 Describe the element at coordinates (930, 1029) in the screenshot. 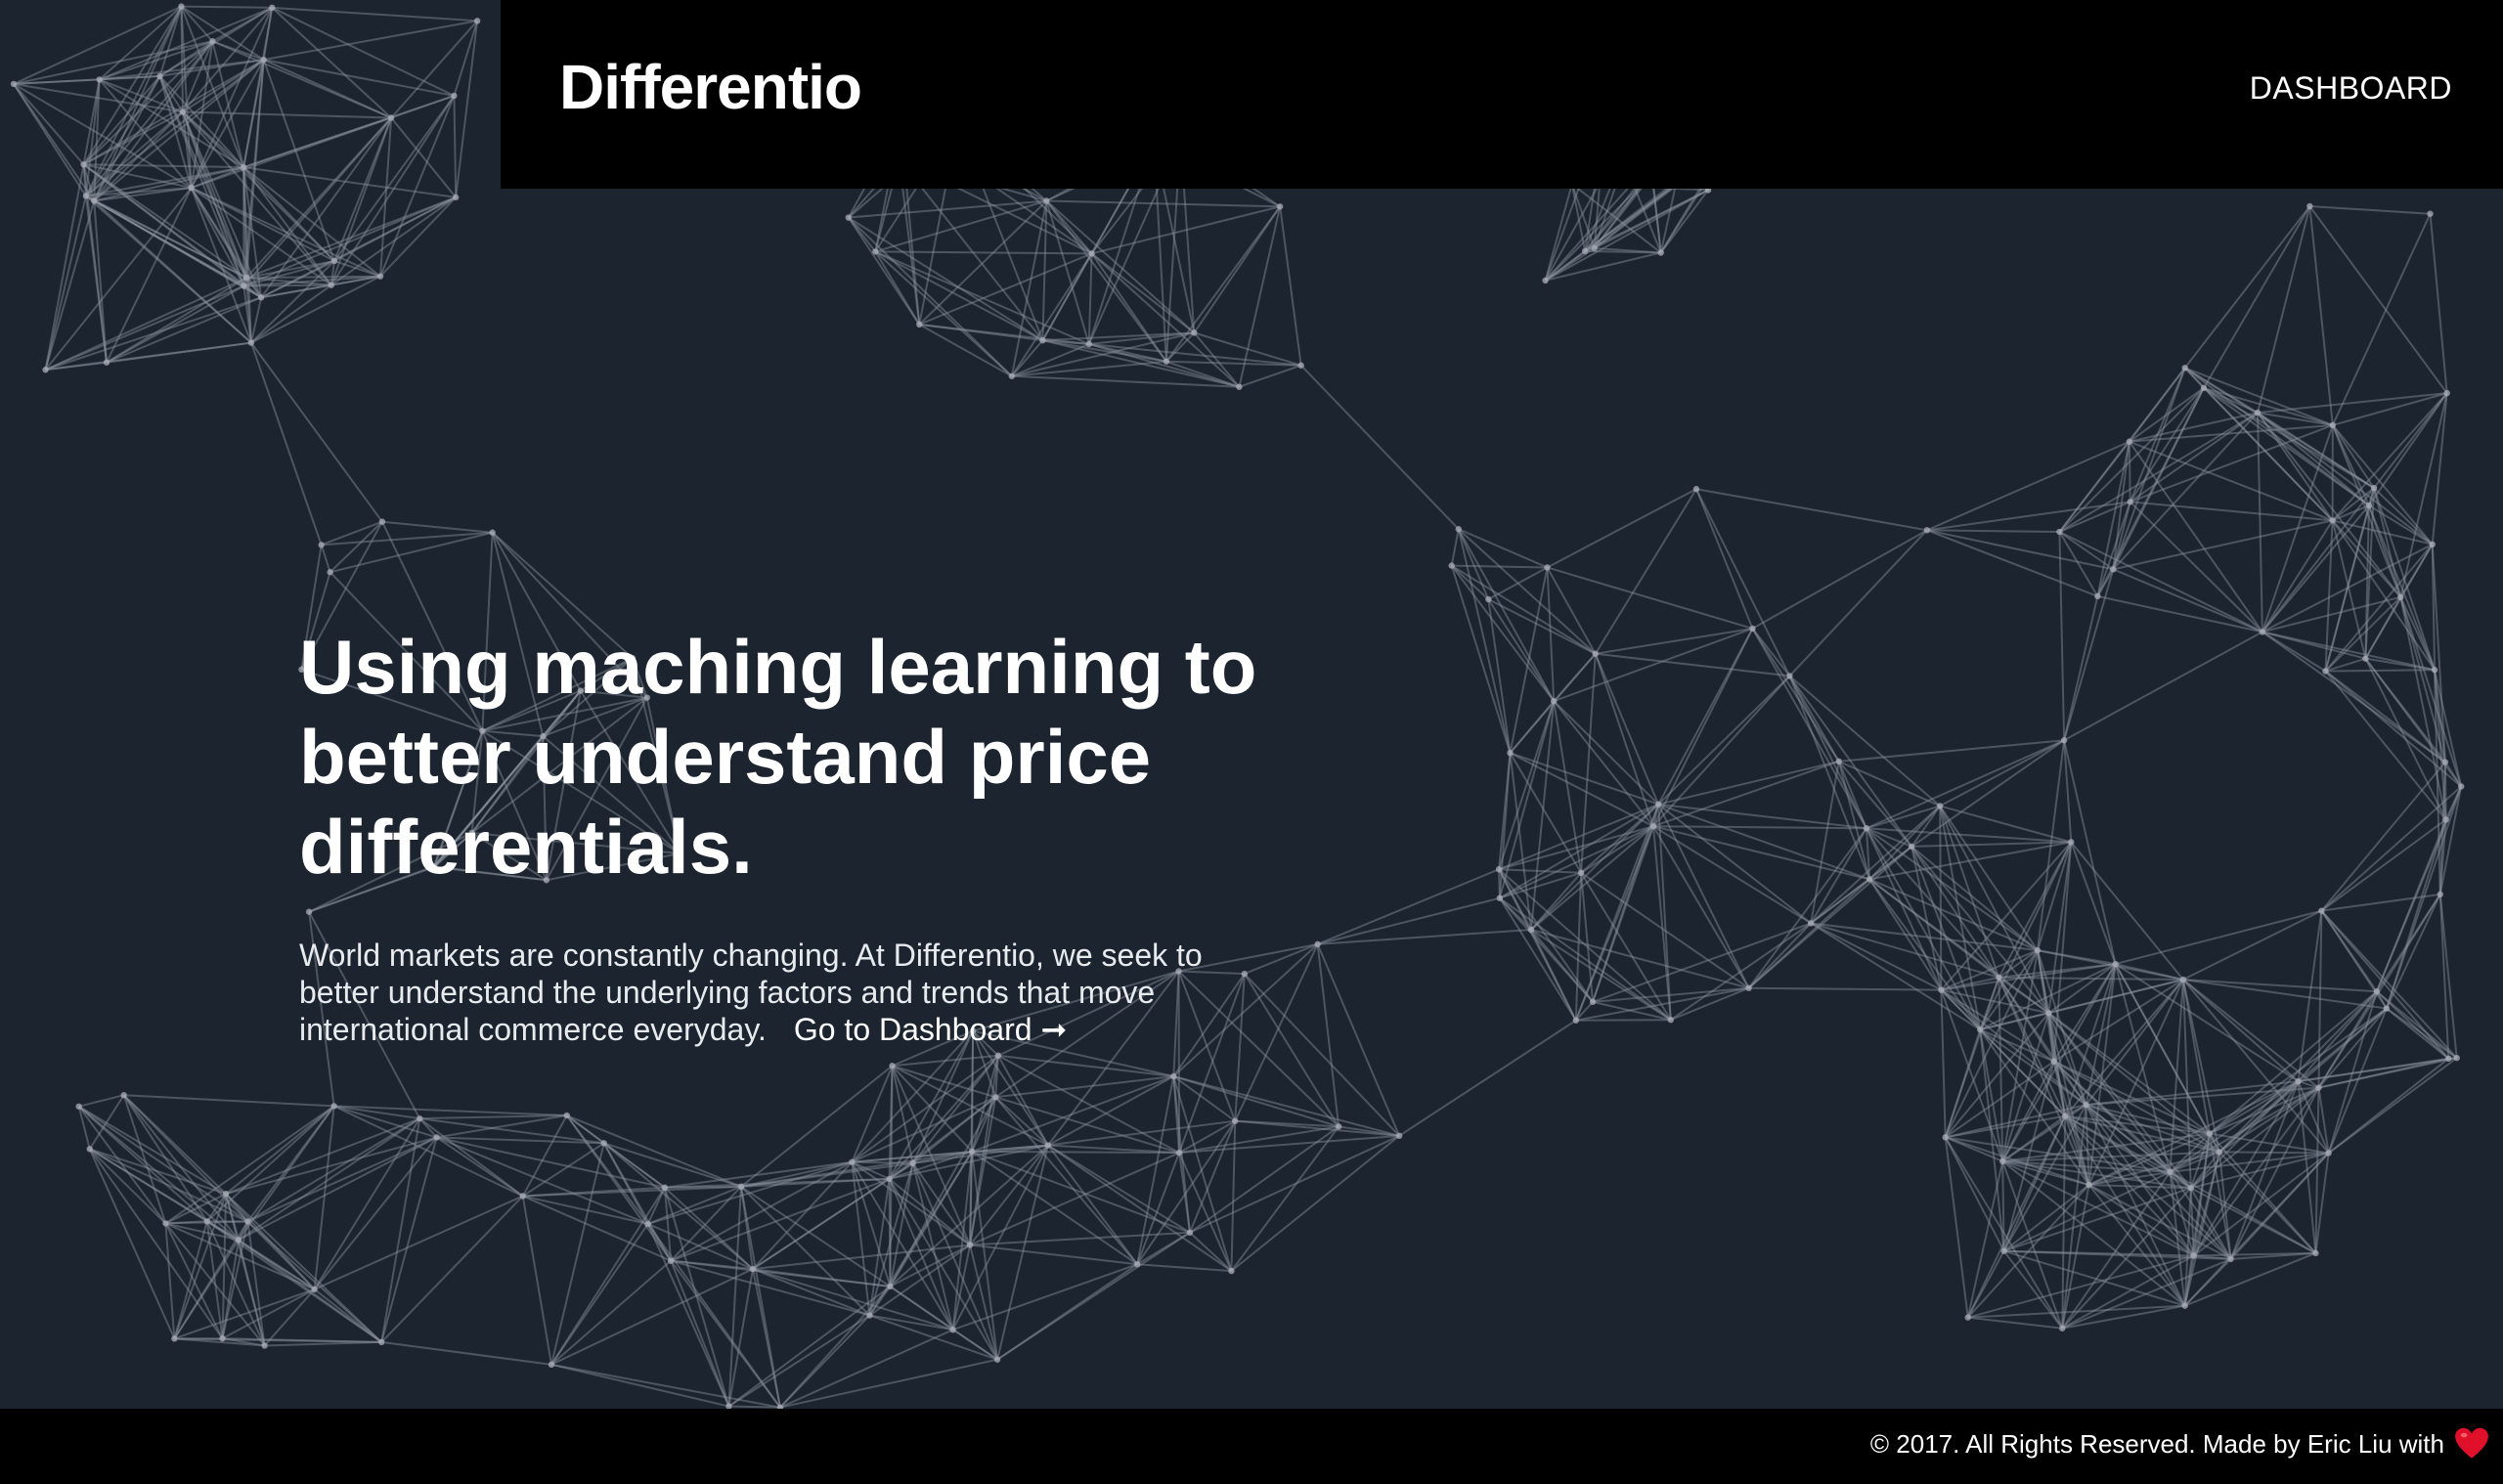

I see `go-to-dashboard-link: Go to Dashboard ➞` at that location.